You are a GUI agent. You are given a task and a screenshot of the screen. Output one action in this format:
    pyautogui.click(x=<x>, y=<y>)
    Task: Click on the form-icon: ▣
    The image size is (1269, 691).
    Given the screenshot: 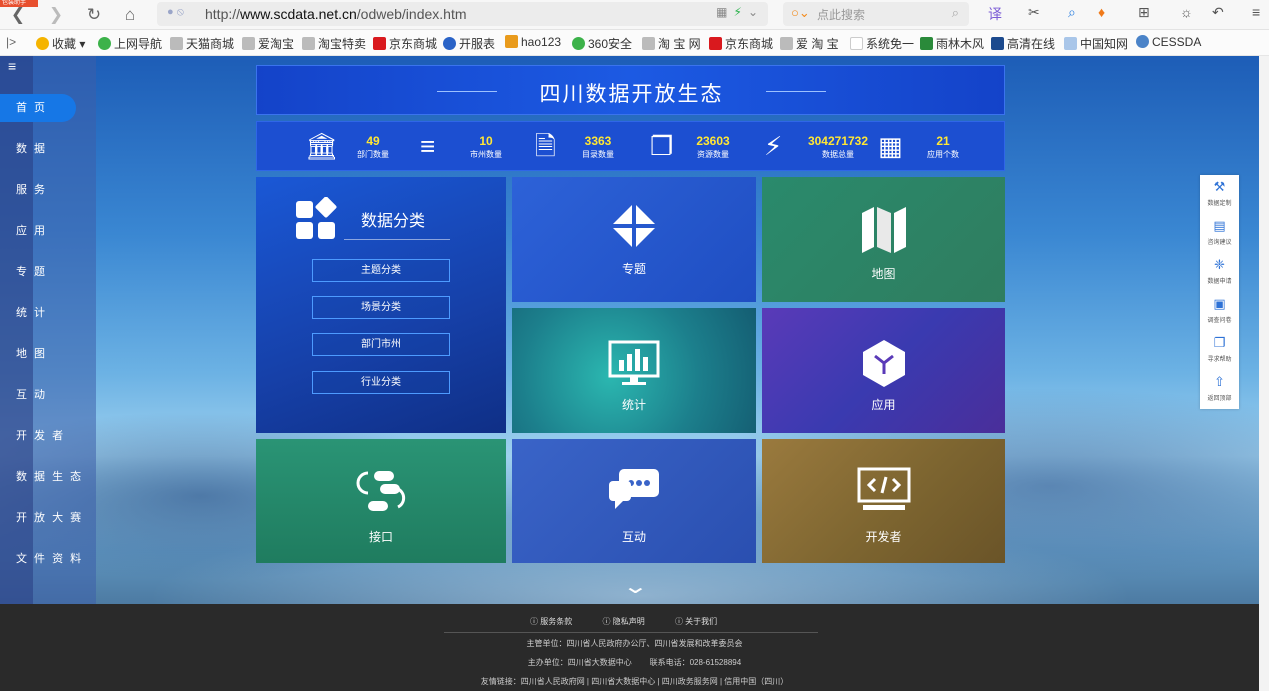 What is the action you would take?
    pyautogui.click(x=1219, y=303)
    